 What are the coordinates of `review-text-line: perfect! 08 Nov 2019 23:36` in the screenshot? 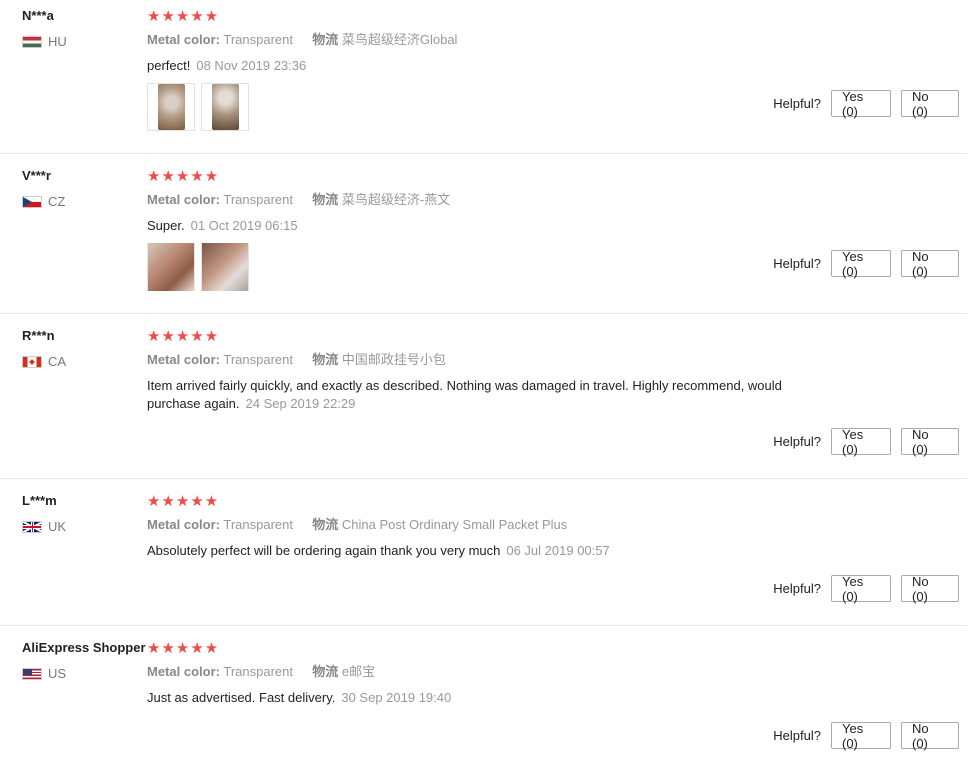 It's located at (487, 66).